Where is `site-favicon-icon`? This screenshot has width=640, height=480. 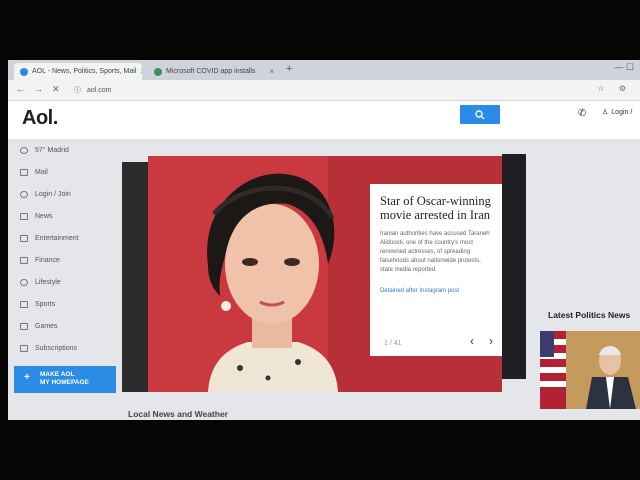 site-favicon-icon is located at coordinates (158, 71).